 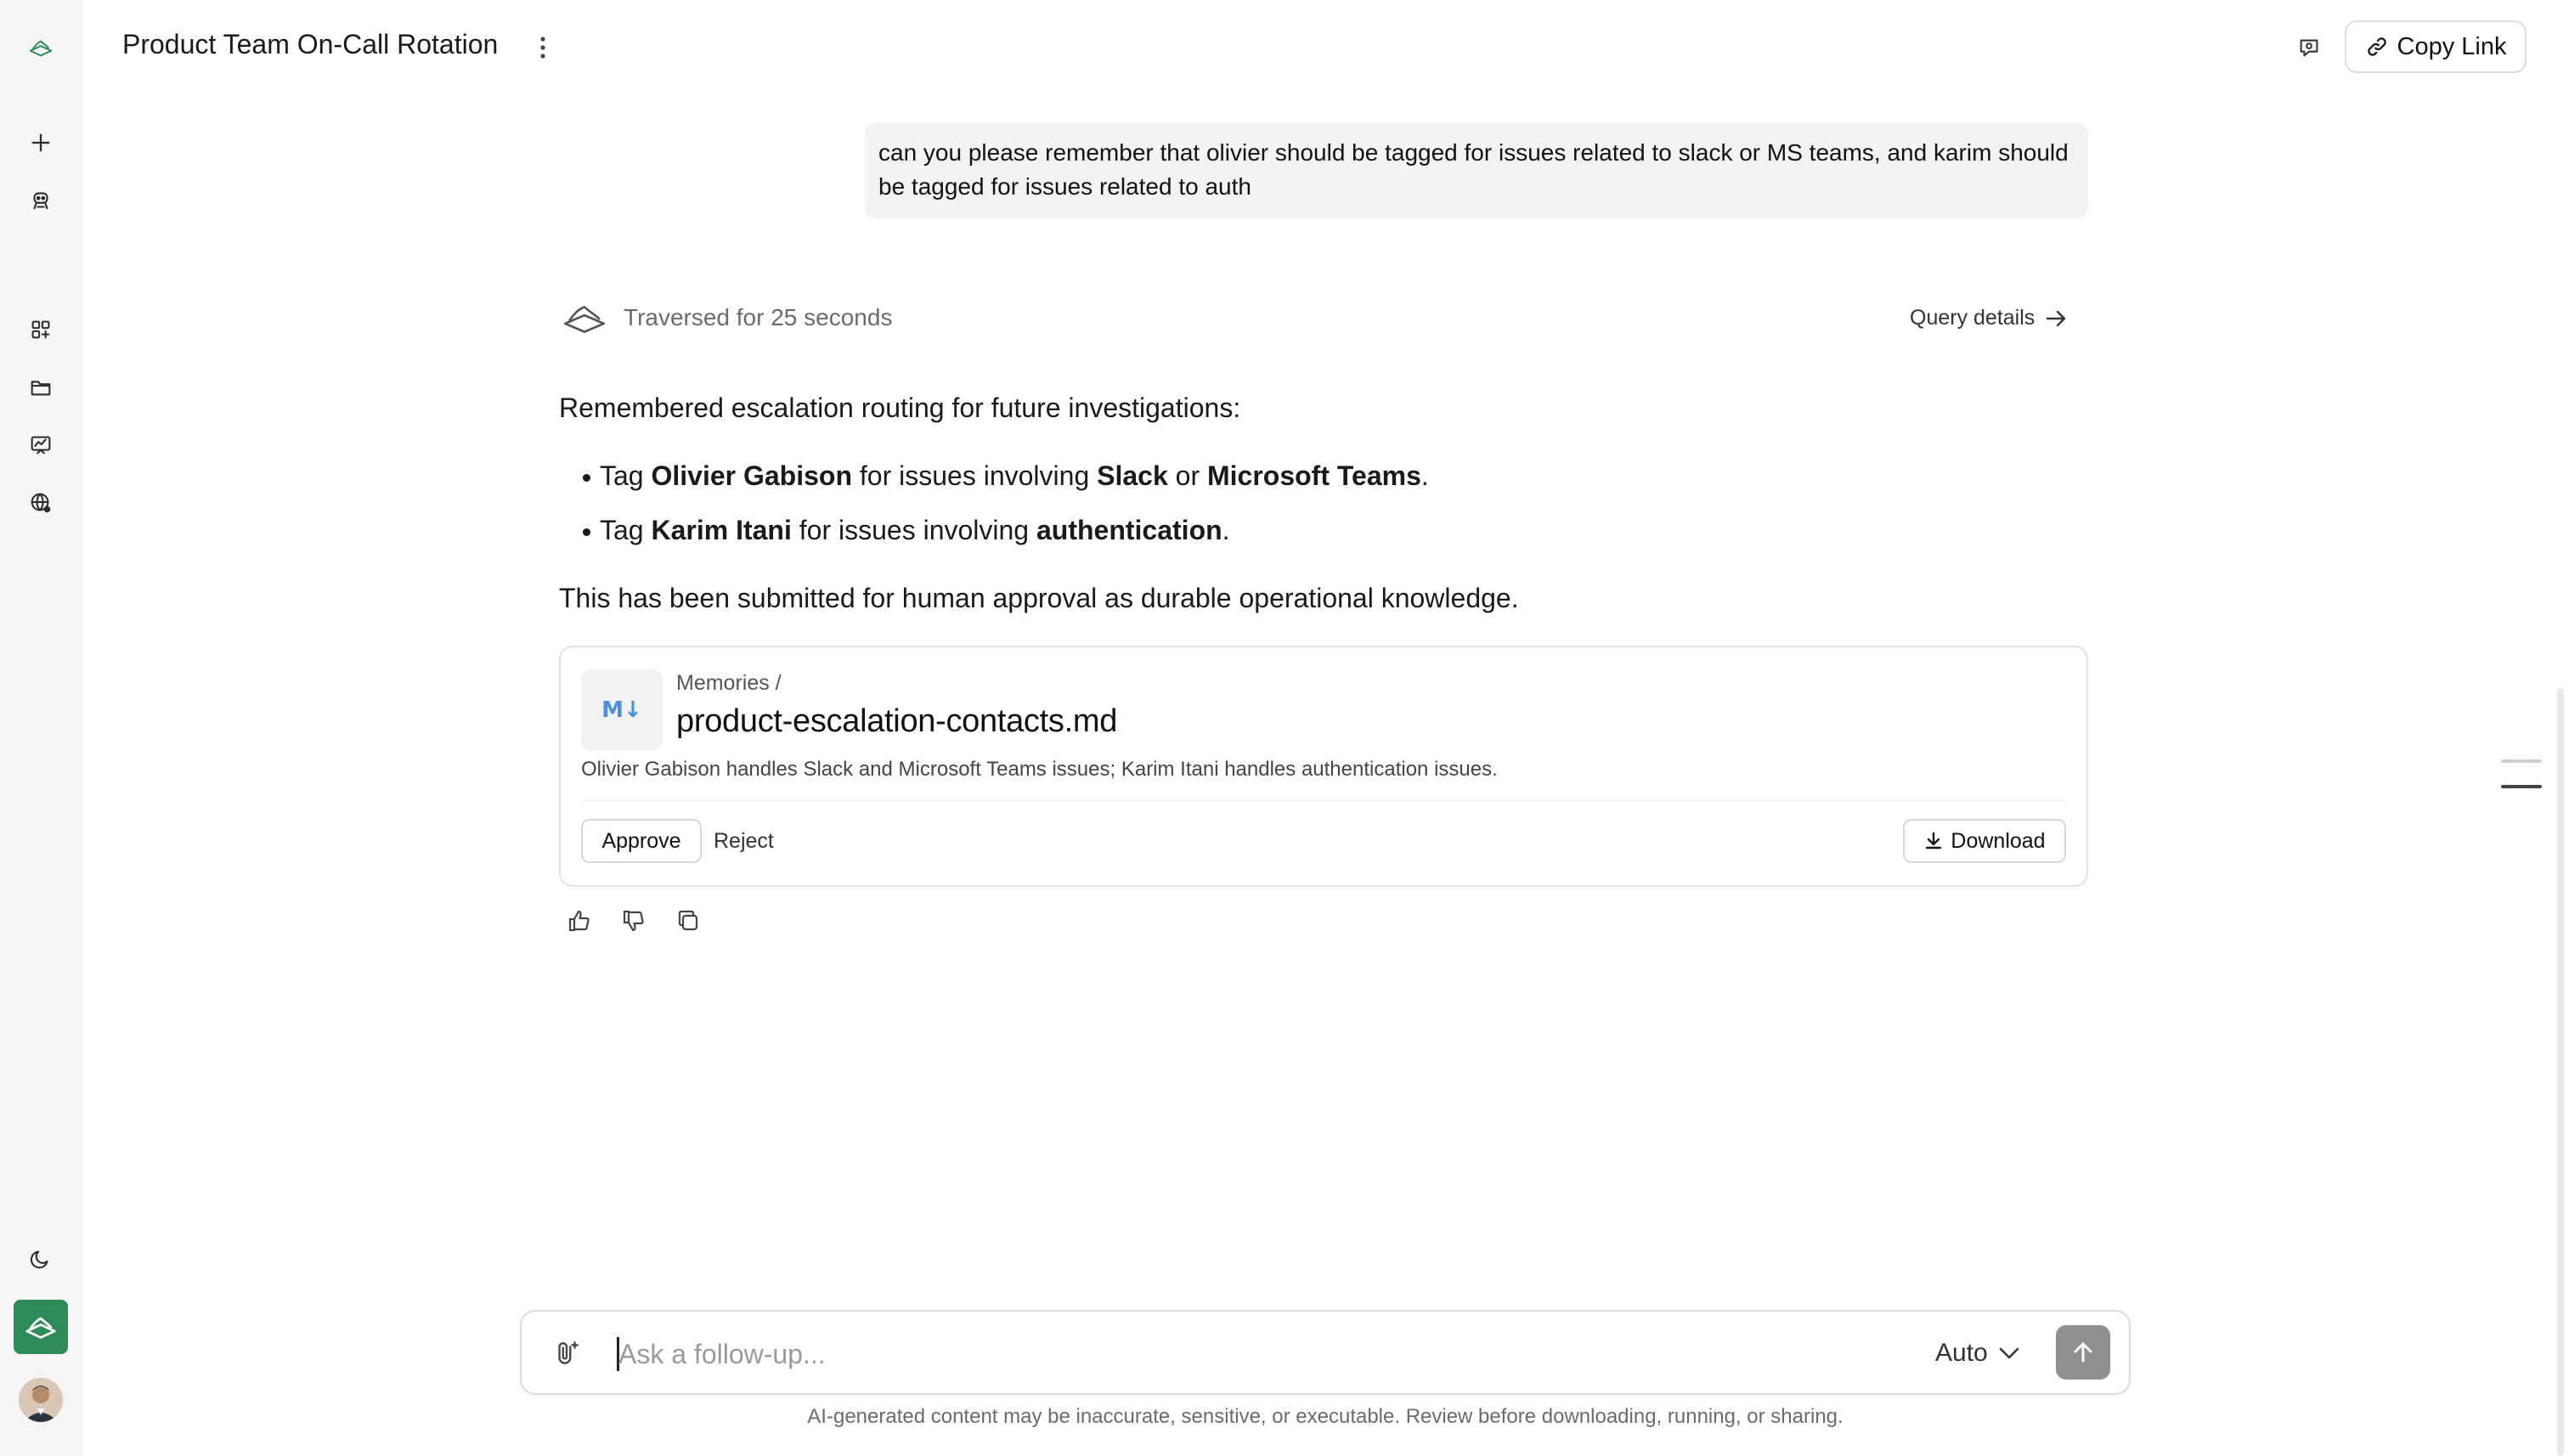 I want to click on download-button: Download, so click(x=1985, y=841).